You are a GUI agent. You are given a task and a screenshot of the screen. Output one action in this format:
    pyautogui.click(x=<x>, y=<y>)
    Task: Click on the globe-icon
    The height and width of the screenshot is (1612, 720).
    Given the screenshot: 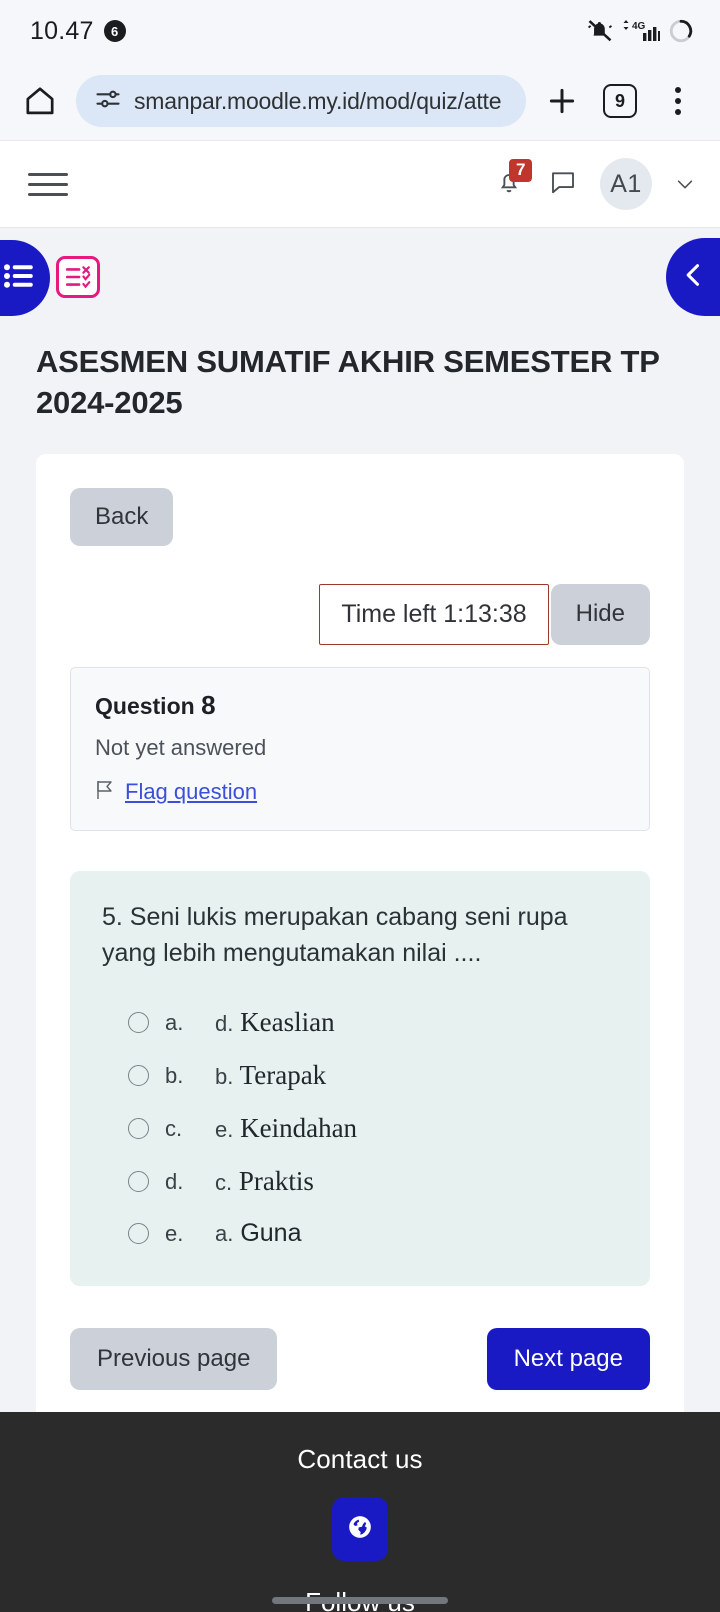 What is the action you would take?
    pyautogui.click(x=360, y=1529)
    